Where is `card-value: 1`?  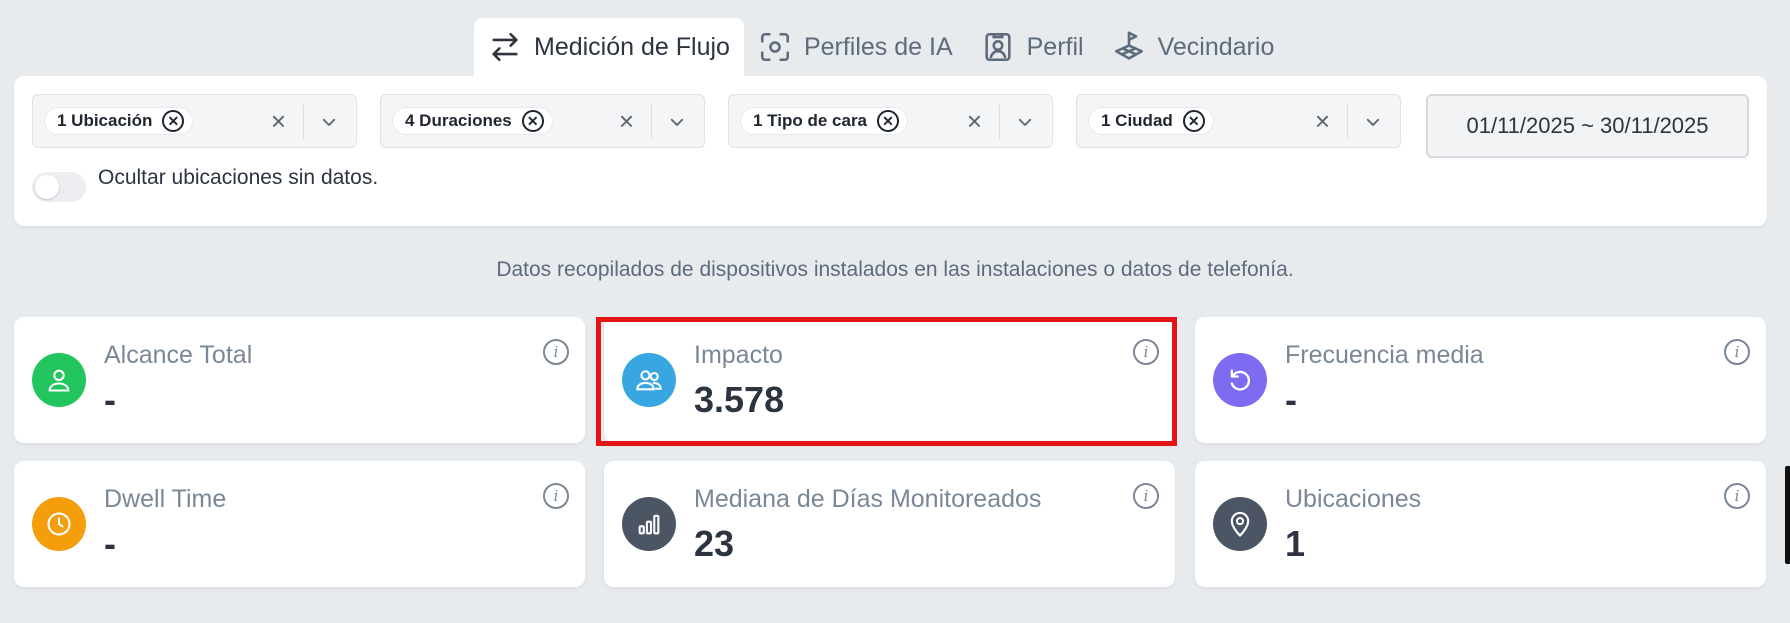
card-value: 1 is located at coordinates (1295, 543).